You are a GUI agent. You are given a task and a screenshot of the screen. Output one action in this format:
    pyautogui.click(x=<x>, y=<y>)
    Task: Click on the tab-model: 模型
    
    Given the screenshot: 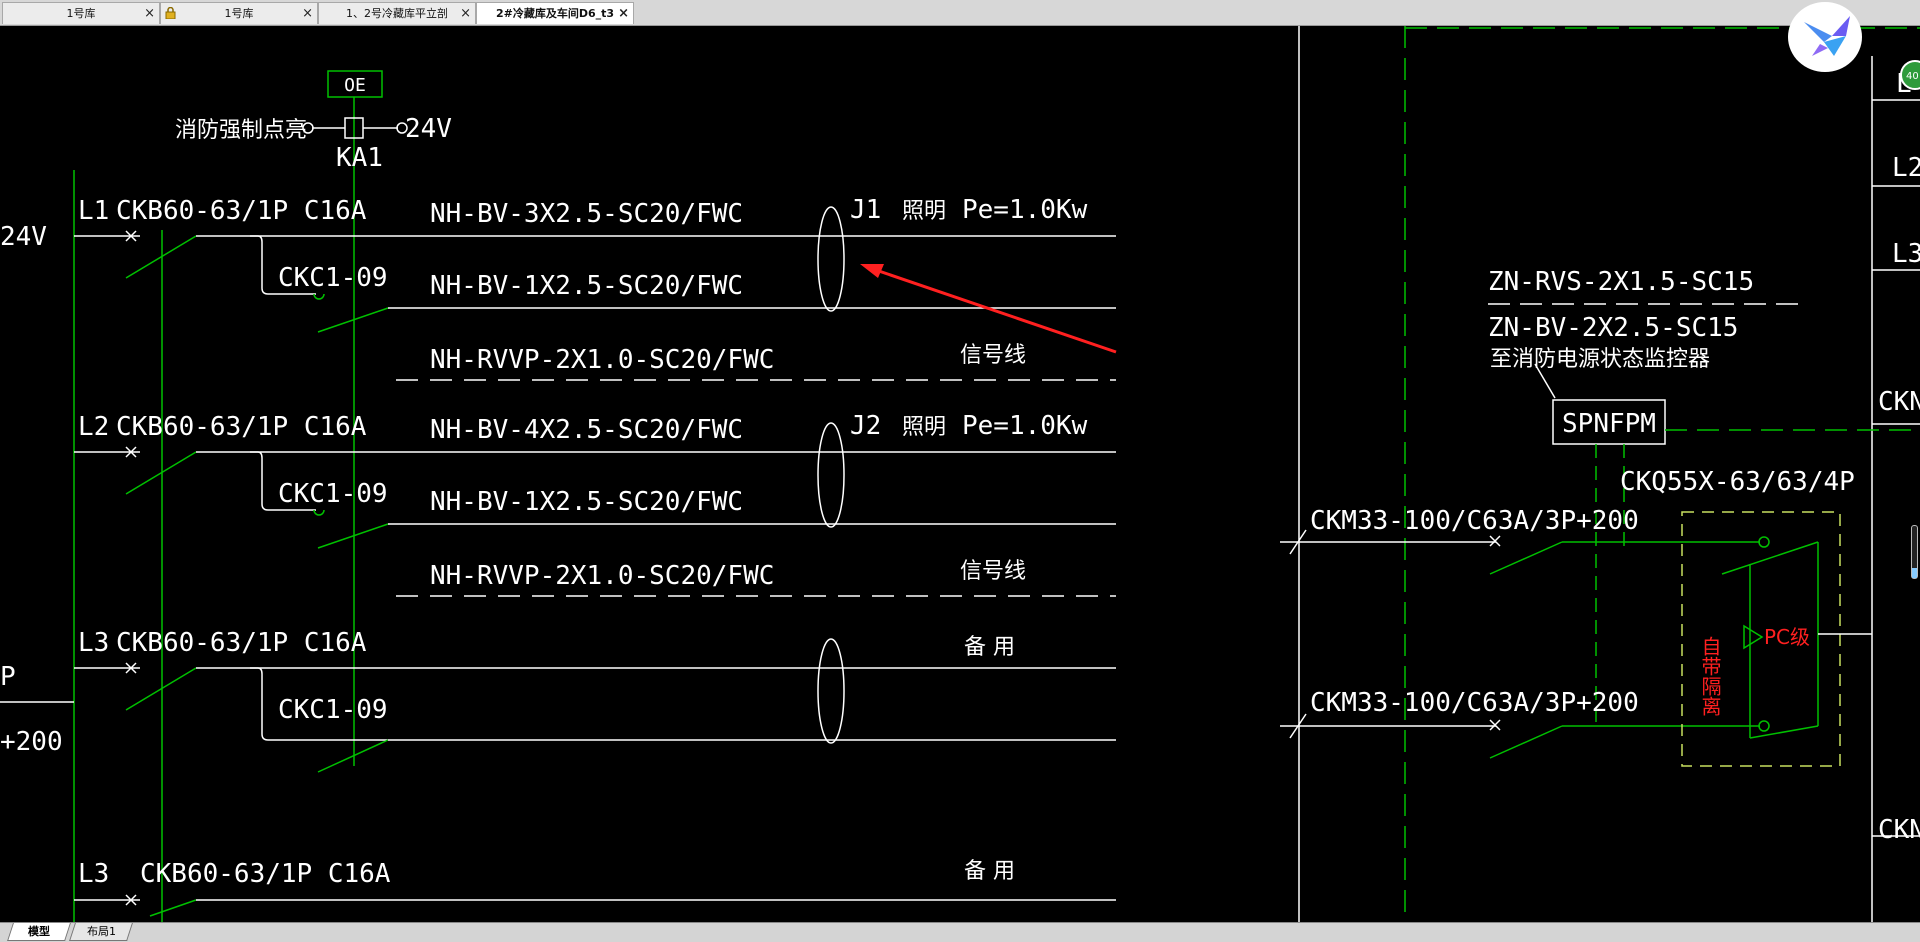 What is the action you would take?
    pyautogui.click(x=39, y=932)
    